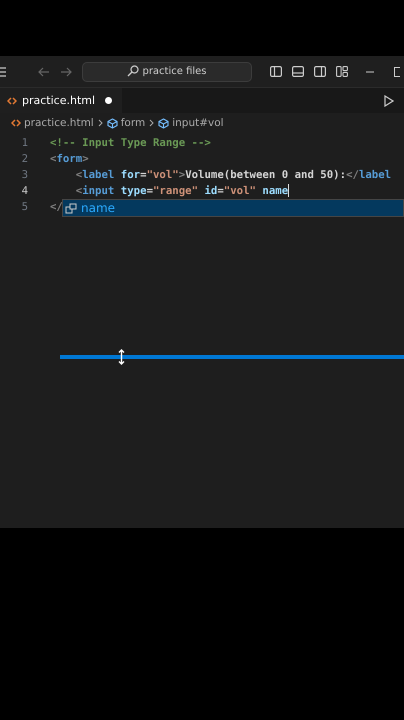  Describe the element at coordinates (289, 190) in the screenshot. I see `text-cursor` at that location.